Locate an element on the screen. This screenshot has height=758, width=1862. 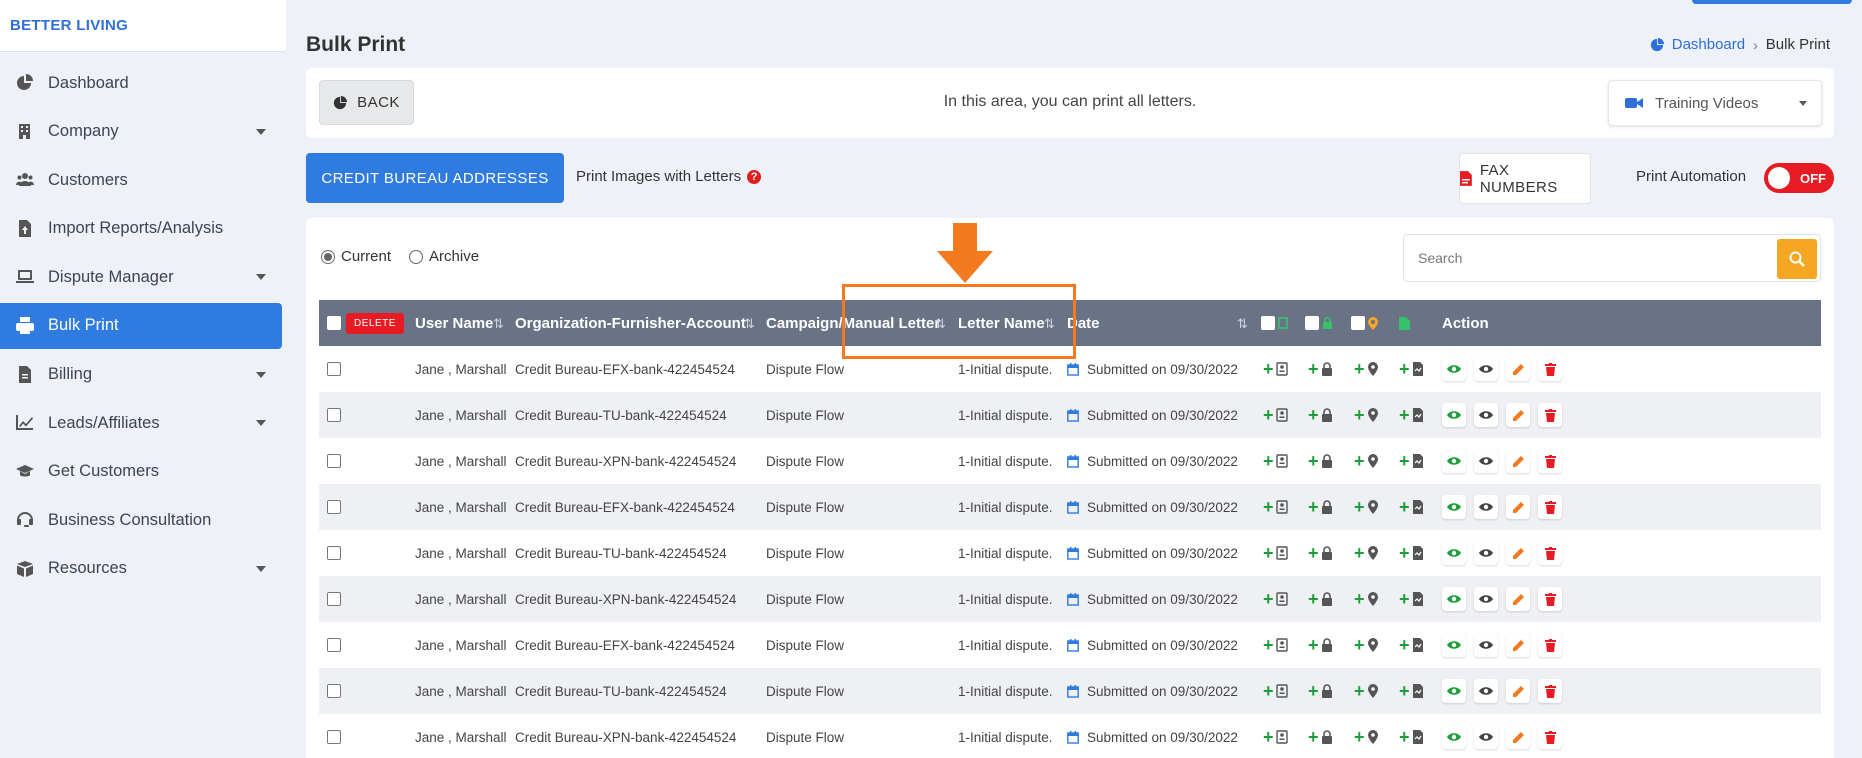
print-automation-toggle: OFF is located at coordinates (1799, 178).